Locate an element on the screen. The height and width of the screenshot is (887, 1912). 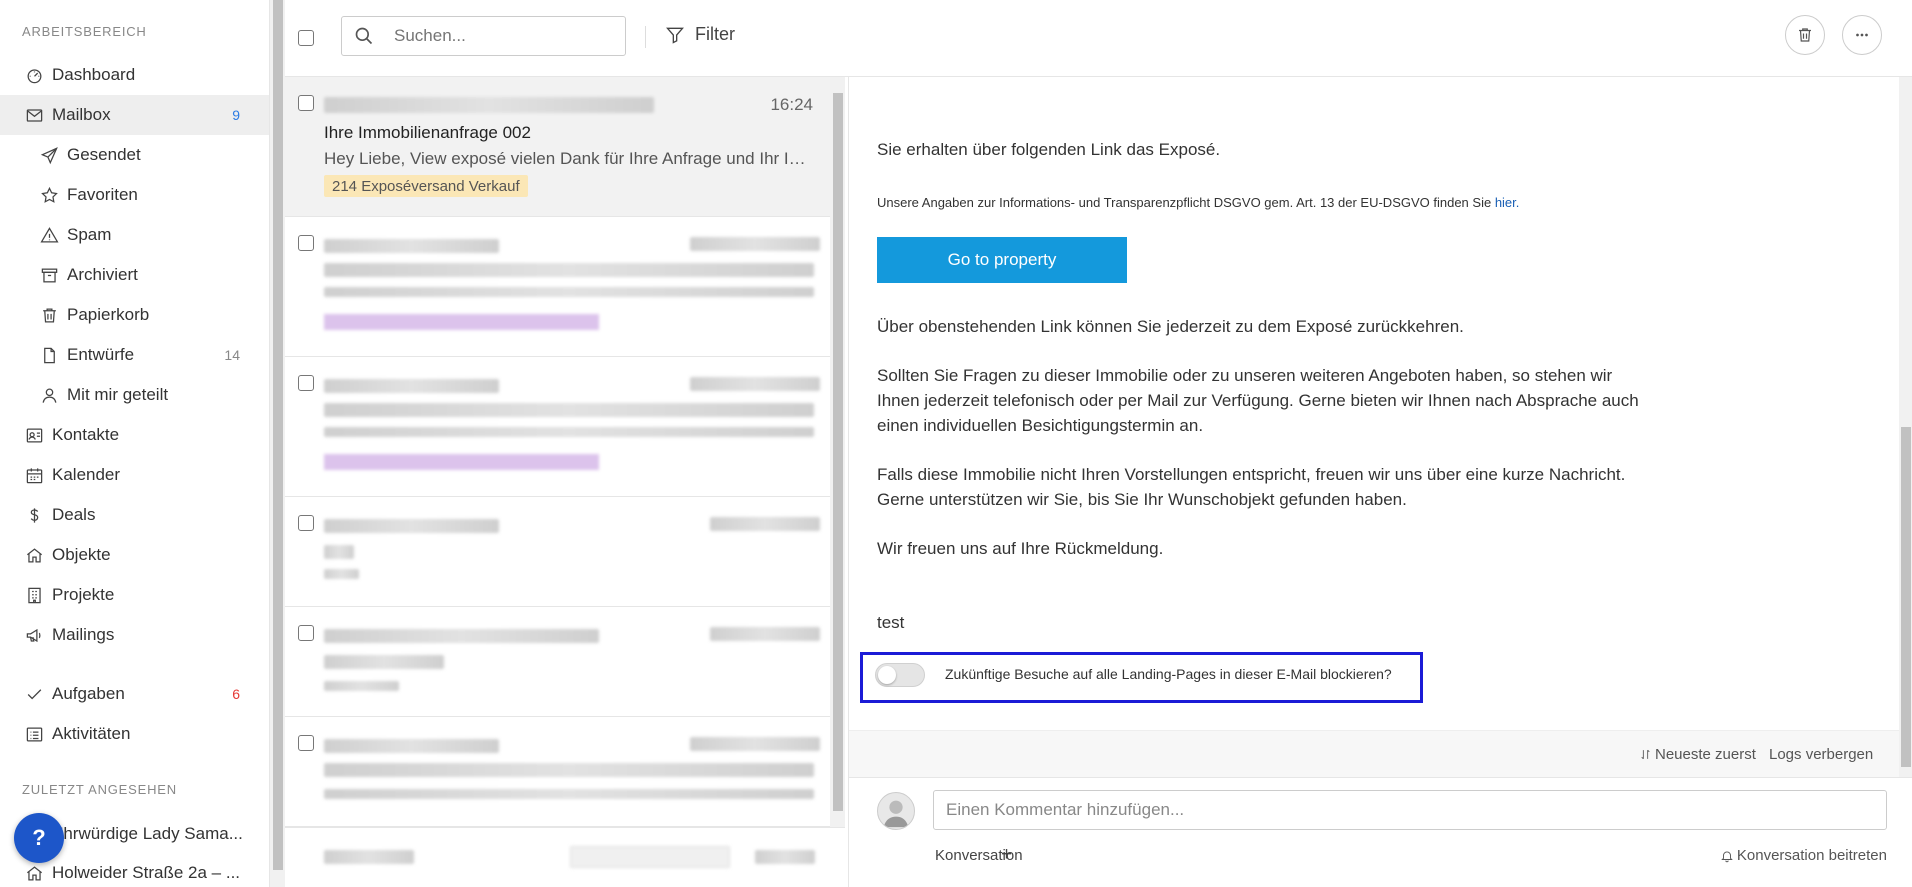
search-input is located at coordinates (494, 36).